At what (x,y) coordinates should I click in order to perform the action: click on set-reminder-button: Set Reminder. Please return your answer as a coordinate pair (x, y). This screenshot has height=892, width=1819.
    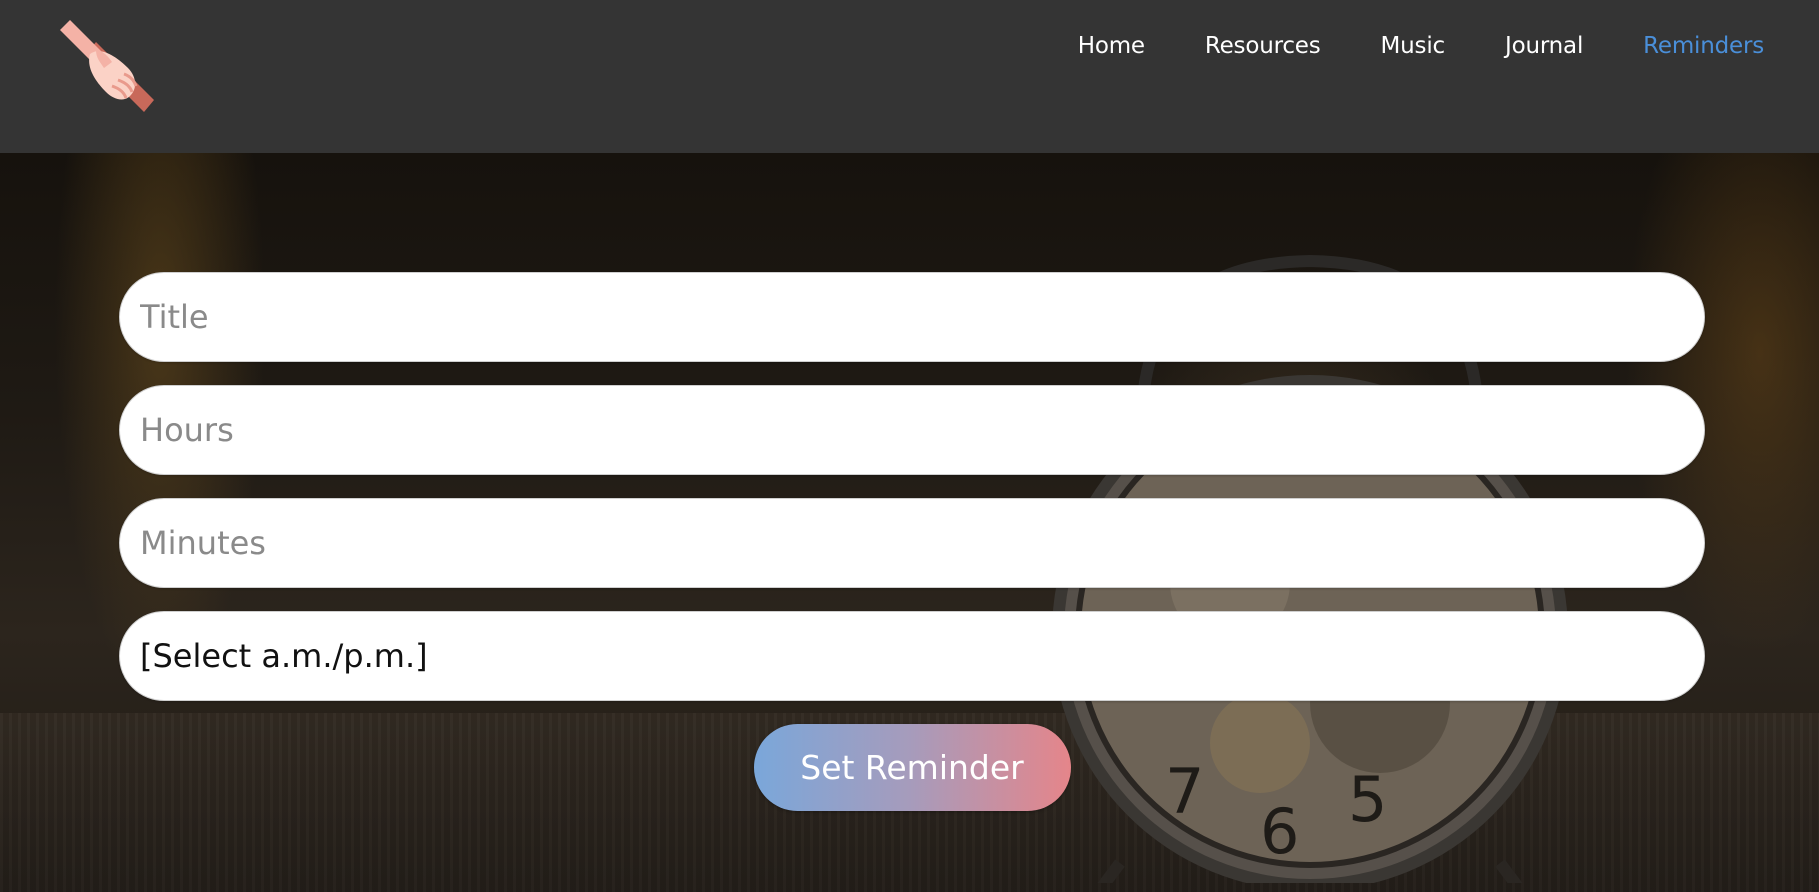
    Looking at the image, I should click on (912, 767).